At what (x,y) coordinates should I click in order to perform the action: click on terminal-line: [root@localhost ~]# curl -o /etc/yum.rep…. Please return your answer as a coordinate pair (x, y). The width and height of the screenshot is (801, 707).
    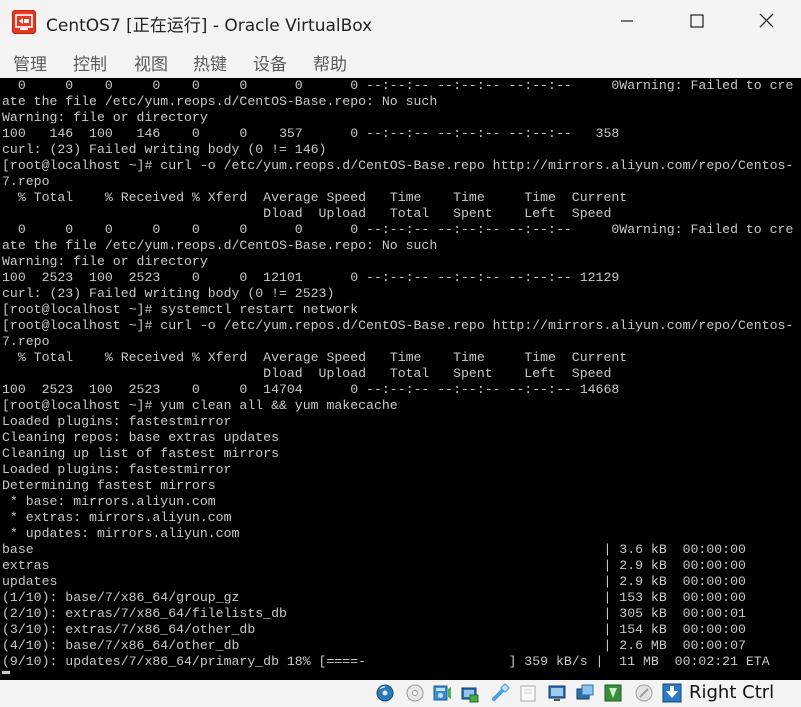
    Looking at the image, I should click on (398, 325).